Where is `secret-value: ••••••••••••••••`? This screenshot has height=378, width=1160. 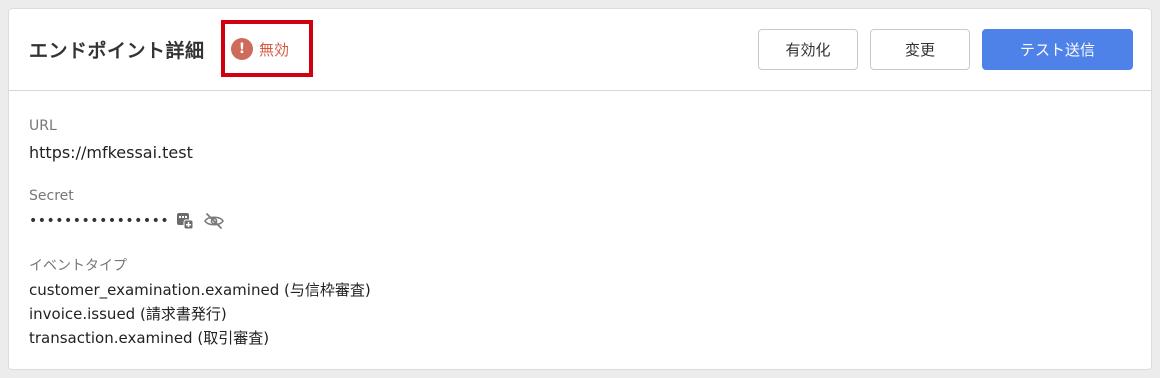
secret-value: •••••••••••••••• is located at coordinates (99, 221).